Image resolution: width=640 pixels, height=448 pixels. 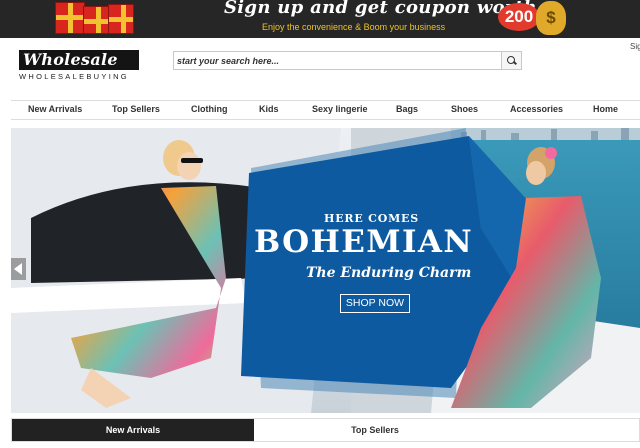 I want to click on hair-flower, so click(x=551, y=153).